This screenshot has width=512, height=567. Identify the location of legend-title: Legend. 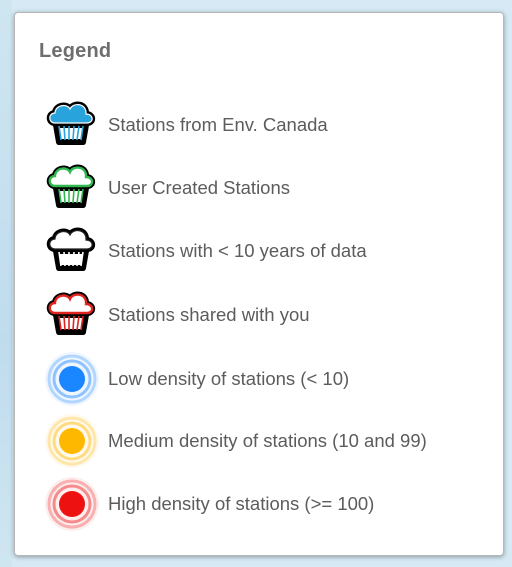
(75, 51).